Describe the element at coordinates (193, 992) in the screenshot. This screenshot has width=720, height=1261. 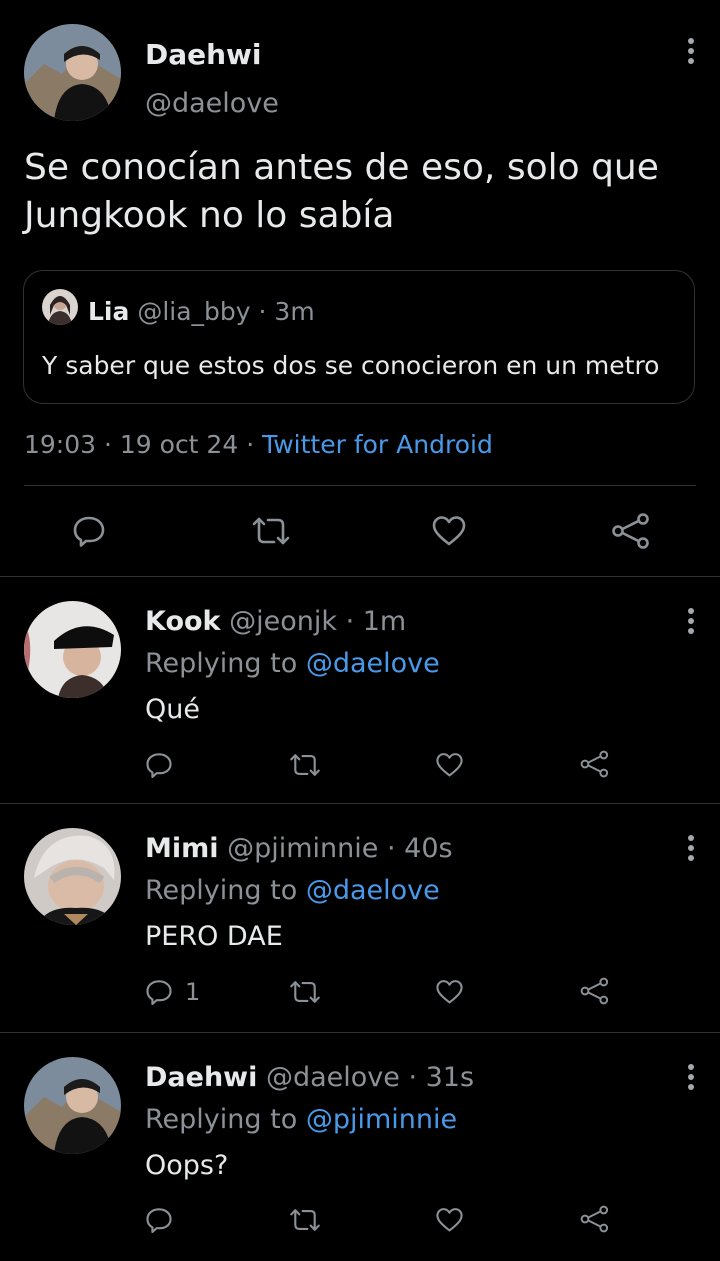
I see `reply-count: 1` at that location.